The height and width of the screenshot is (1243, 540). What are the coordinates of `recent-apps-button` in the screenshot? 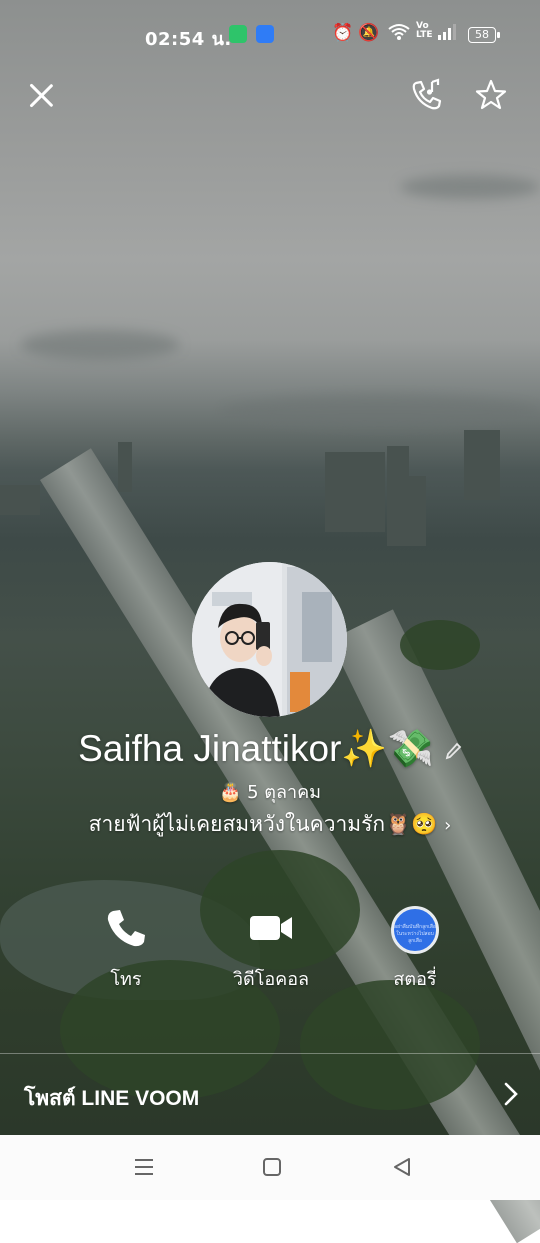 It's located at (144, 1167).